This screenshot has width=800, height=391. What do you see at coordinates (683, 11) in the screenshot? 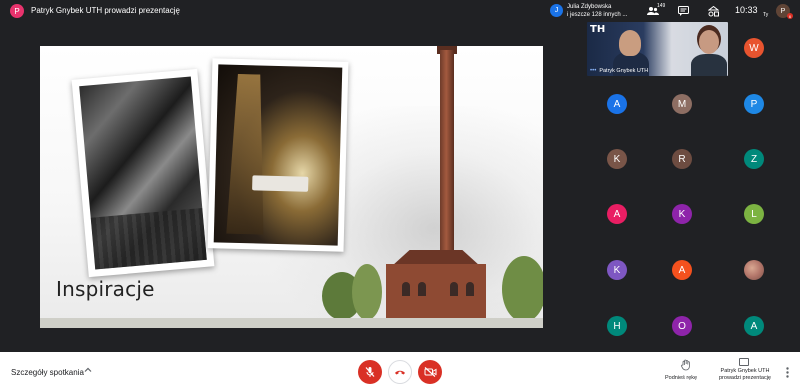
I see `chat-icon` at bounding box center [683, 11].